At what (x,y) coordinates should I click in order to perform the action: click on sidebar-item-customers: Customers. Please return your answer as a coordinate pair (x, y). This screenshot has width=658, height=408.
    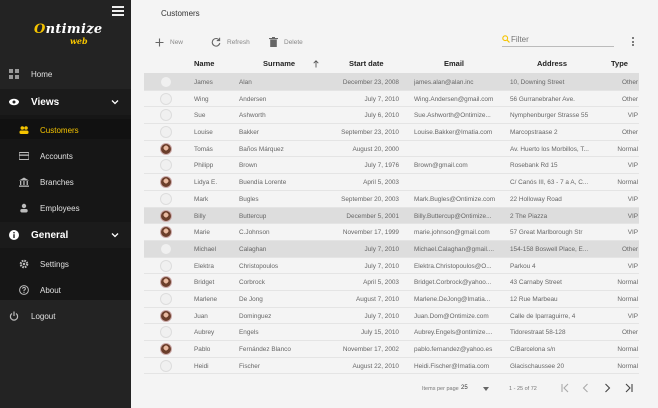
    Looking at the image, I should click on (65, 130).